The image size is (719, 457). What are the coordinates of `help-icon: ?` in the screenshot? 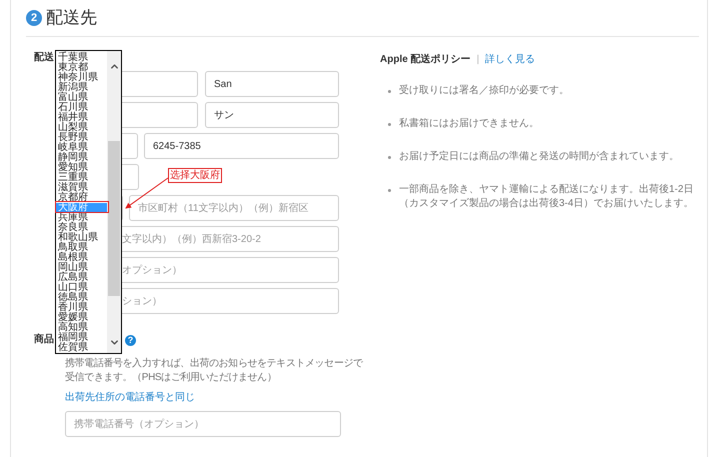 It's located at (130, 340).